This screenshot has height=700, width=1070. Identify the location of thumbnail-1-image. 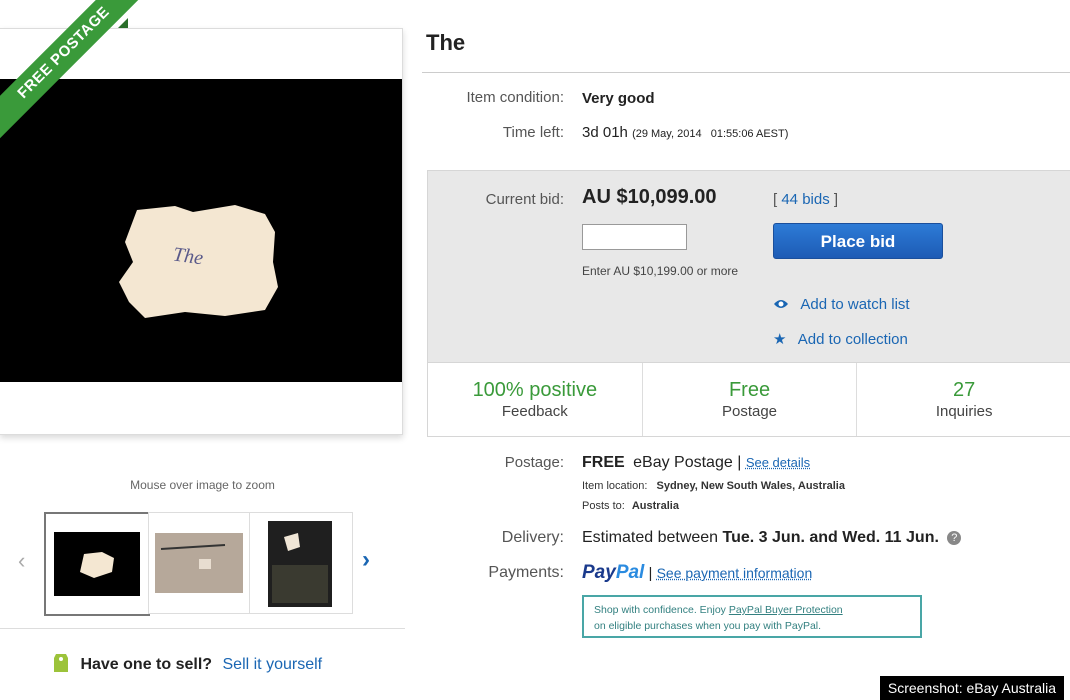
(97, 564).